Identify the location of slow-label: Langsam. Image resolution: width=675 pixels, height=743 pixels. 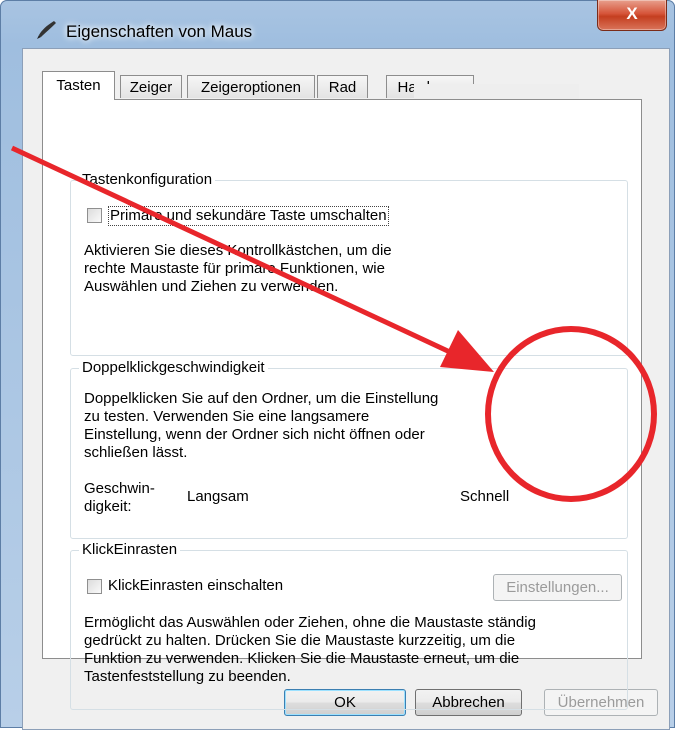
(218, 496).